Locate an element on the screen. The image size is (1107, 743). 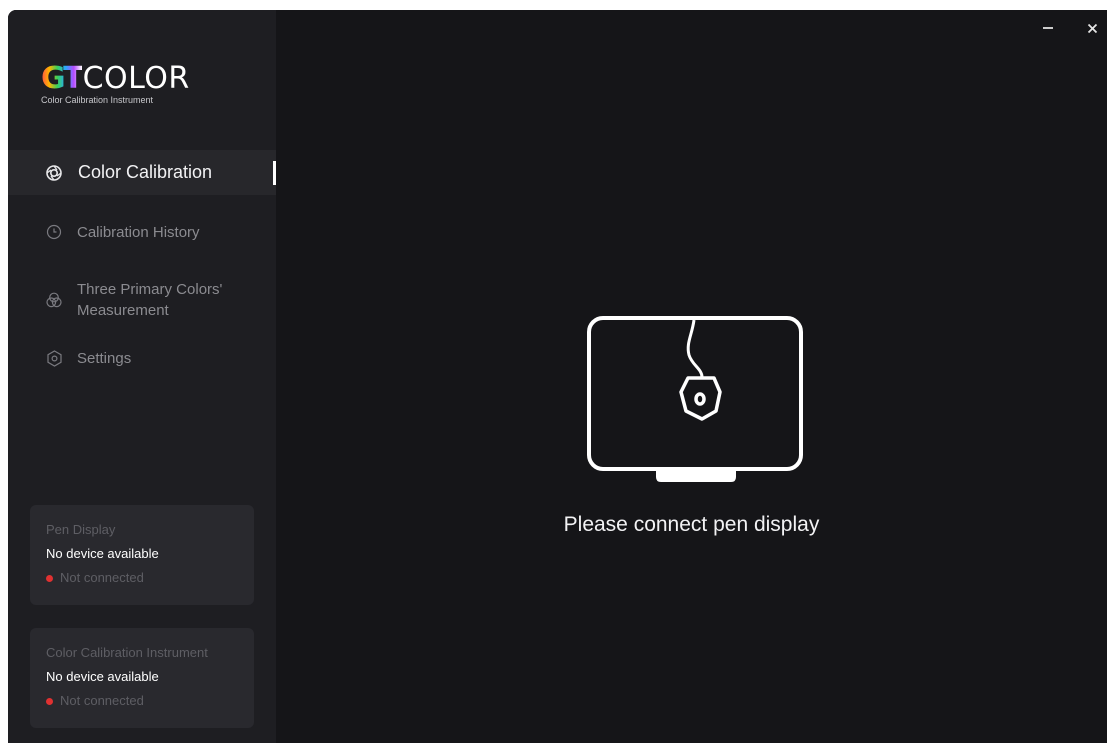
connect-message: Please connect pen display is located at coordinates (691, 524).